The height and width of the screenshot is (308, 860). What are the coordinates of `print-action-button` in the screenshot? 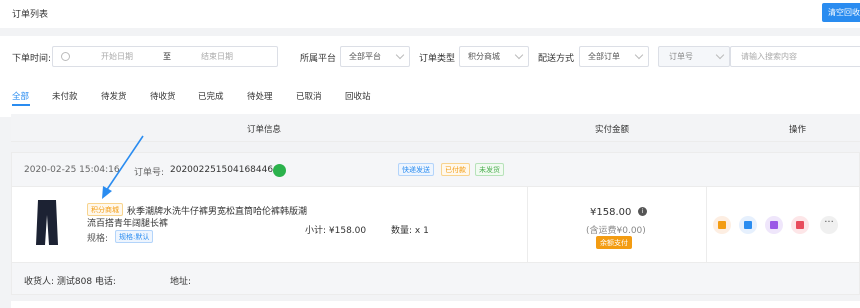 It's located at (748, 225).